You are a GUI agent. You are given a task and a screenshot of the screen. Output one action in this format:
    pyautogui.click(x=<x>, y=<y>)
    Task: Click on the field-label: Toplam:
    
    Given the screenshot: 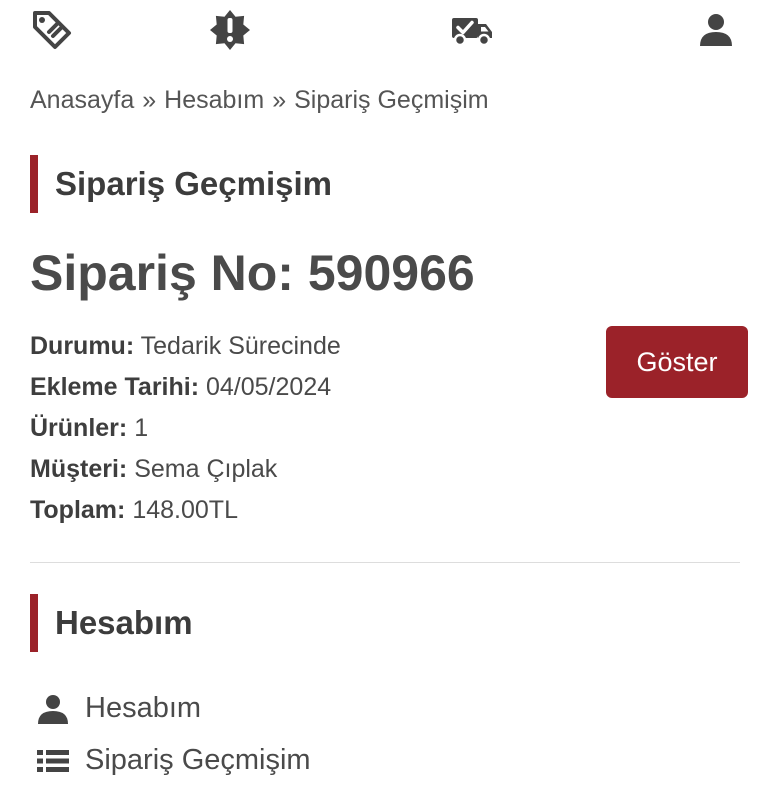 What is the action you would take?
    pyautogui.click(x=78, y=510)
    